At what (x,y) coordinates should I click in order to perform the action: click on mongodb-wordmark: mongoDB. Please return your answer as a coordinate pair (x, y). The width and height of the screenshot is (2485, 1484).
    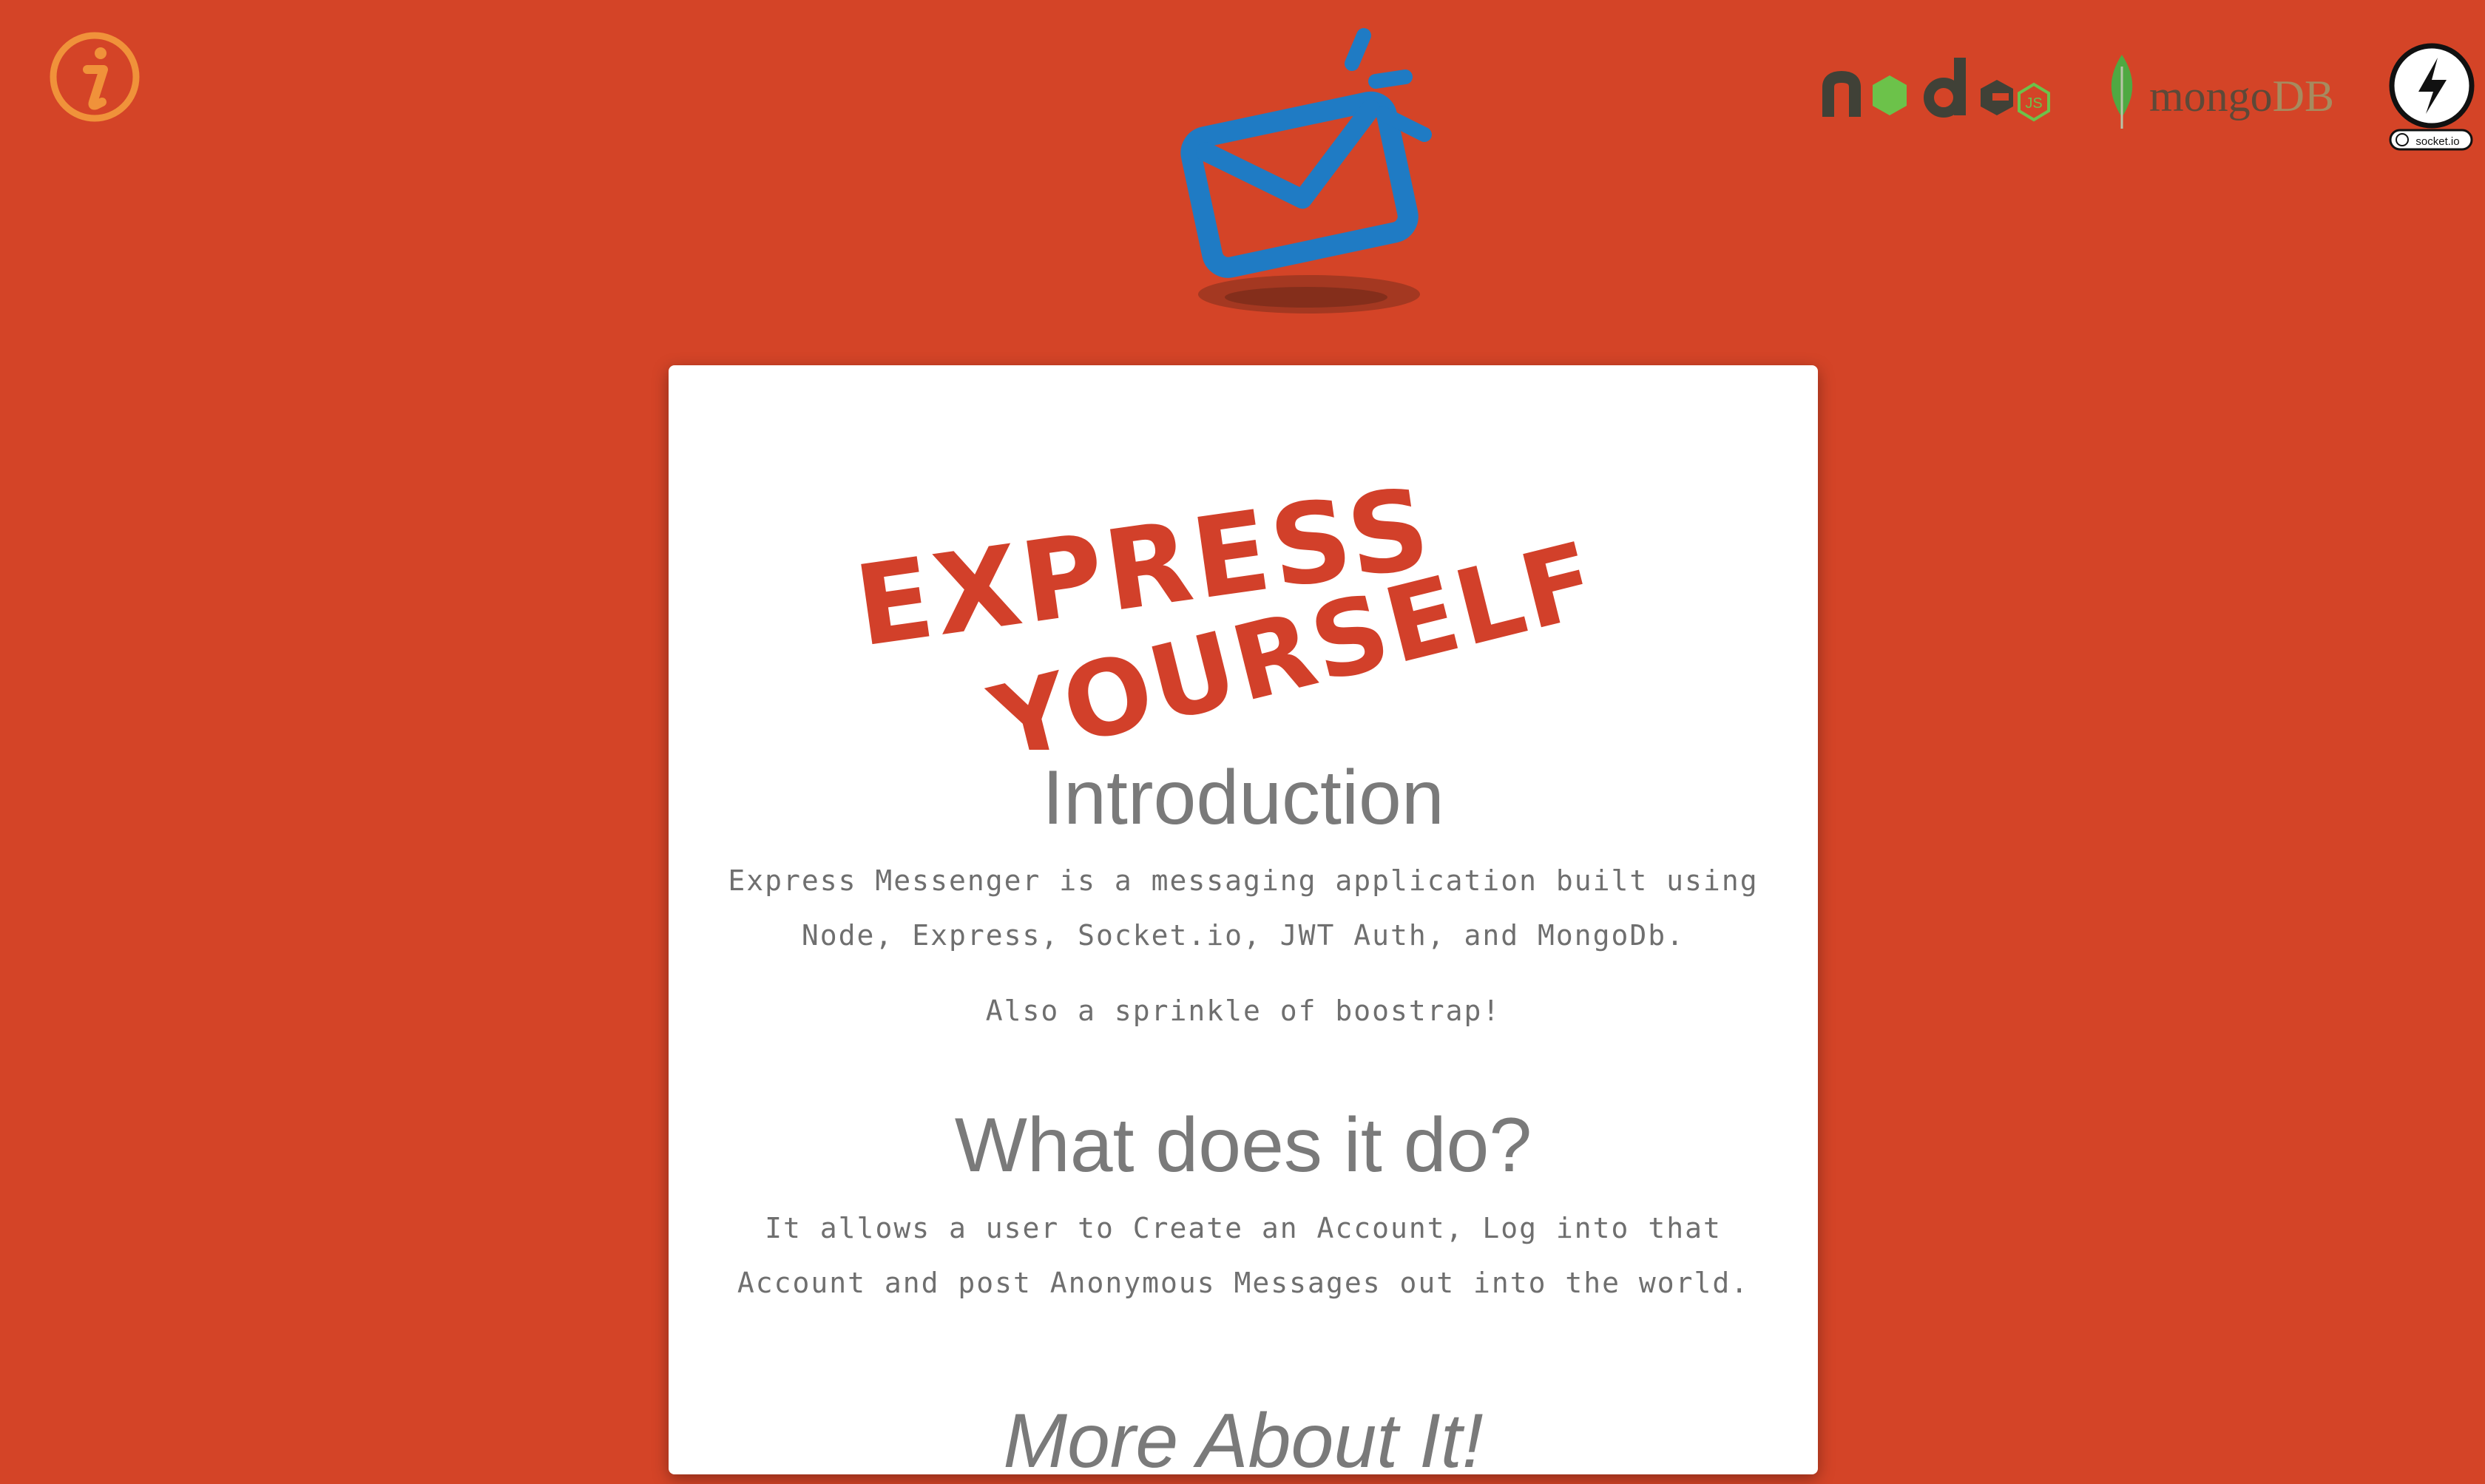
    Looking at the image, I should click on (2241, 96).